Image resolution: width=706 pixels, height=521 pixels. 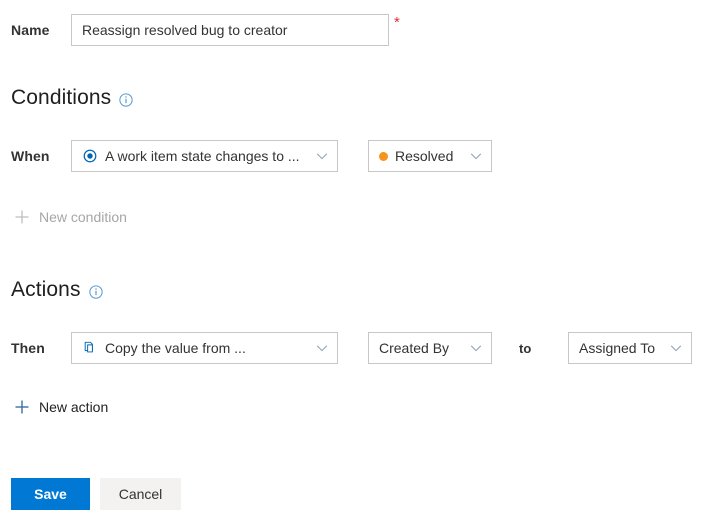 What do you see at coordinates (83, 217) in the screenshot?
I see `new-condition-label: New condition` at bounding box center [83, 217].